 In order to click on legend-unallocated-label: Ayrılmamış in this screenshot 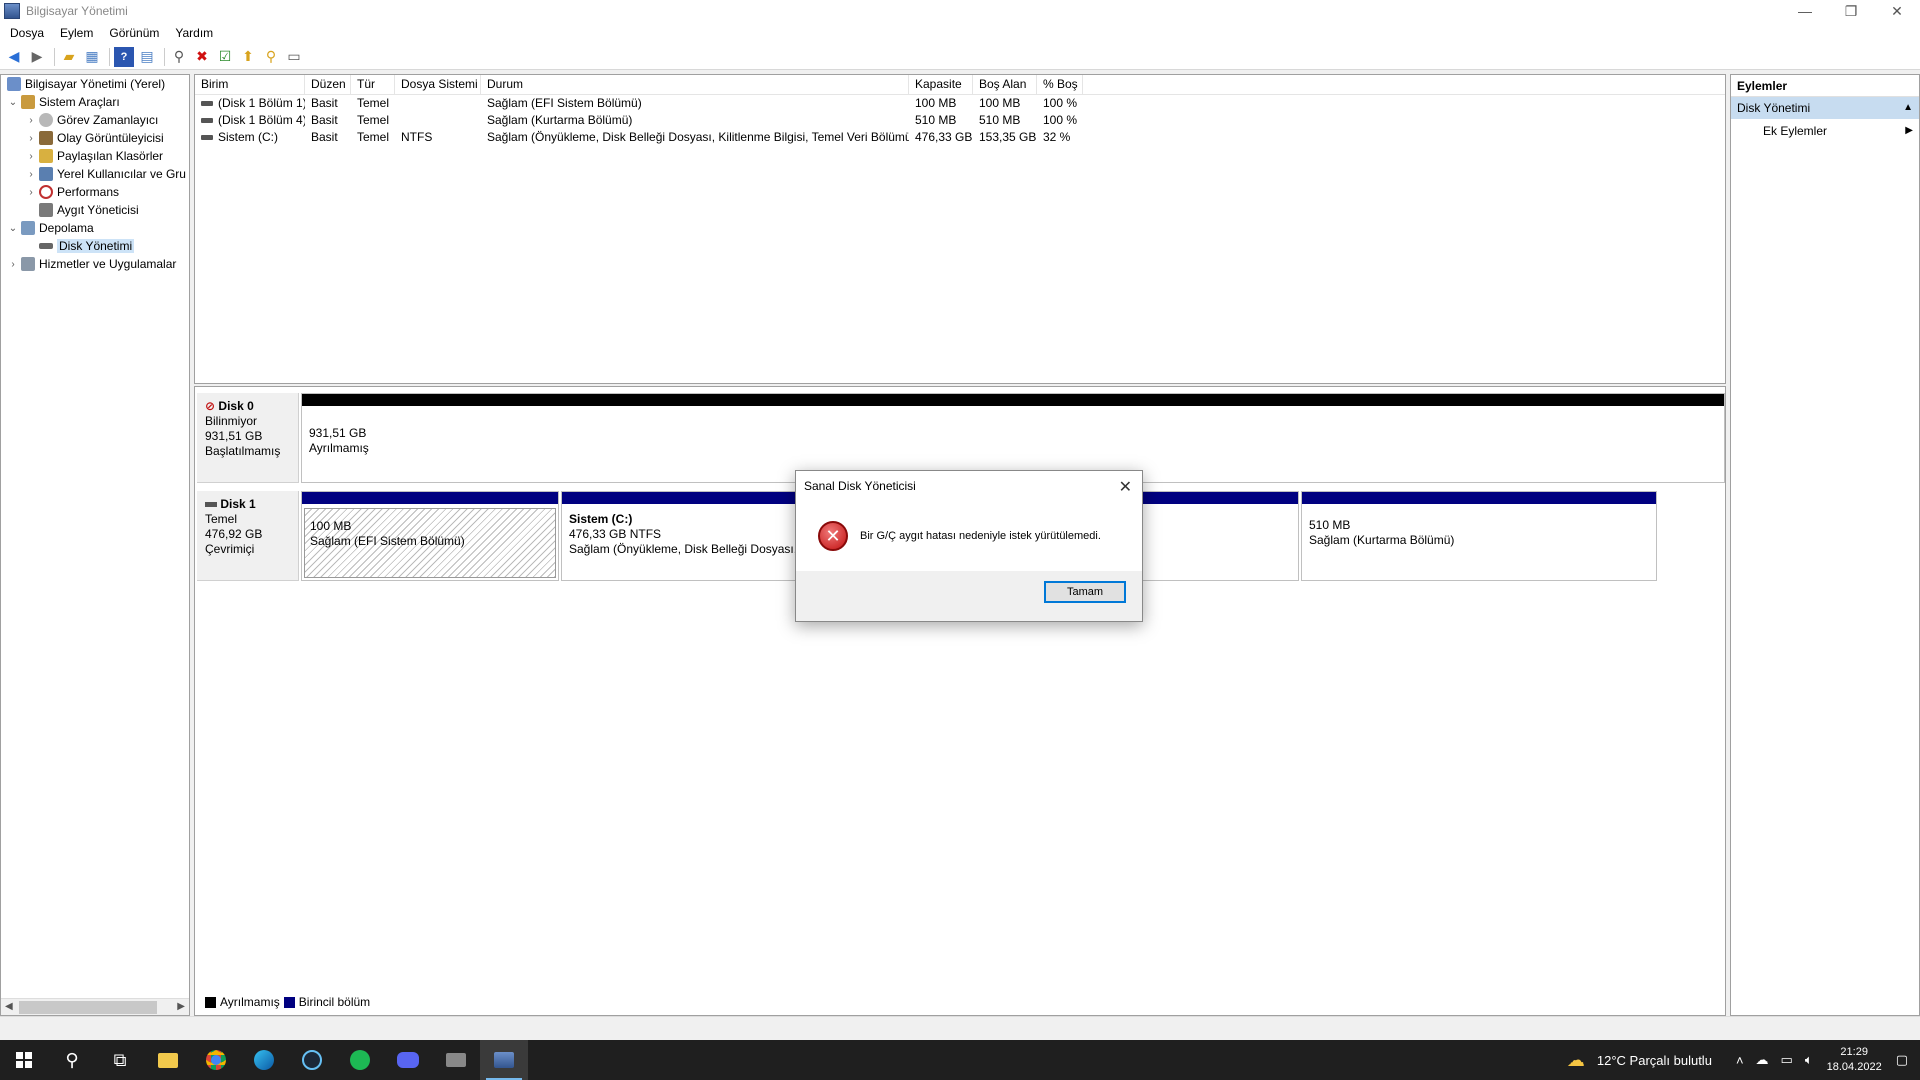, I will do `click(250, 1002)`.